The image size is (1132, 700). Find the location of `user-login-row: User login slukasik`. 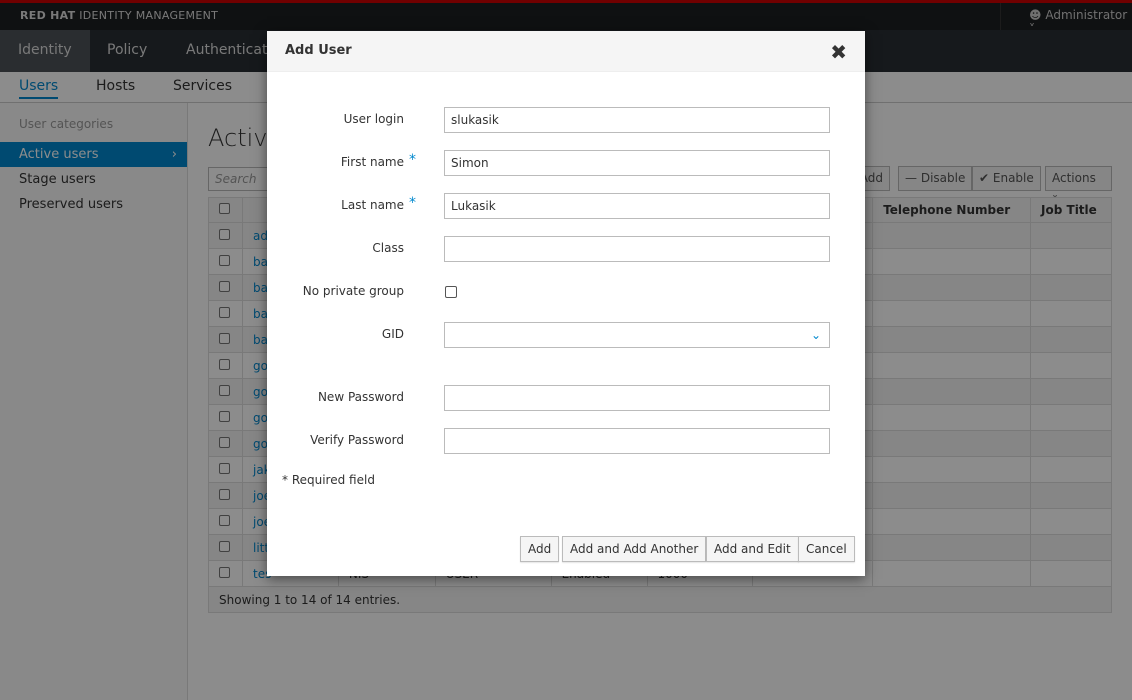

user-login-row: User login slukasik is located at coordinates (566, 120).